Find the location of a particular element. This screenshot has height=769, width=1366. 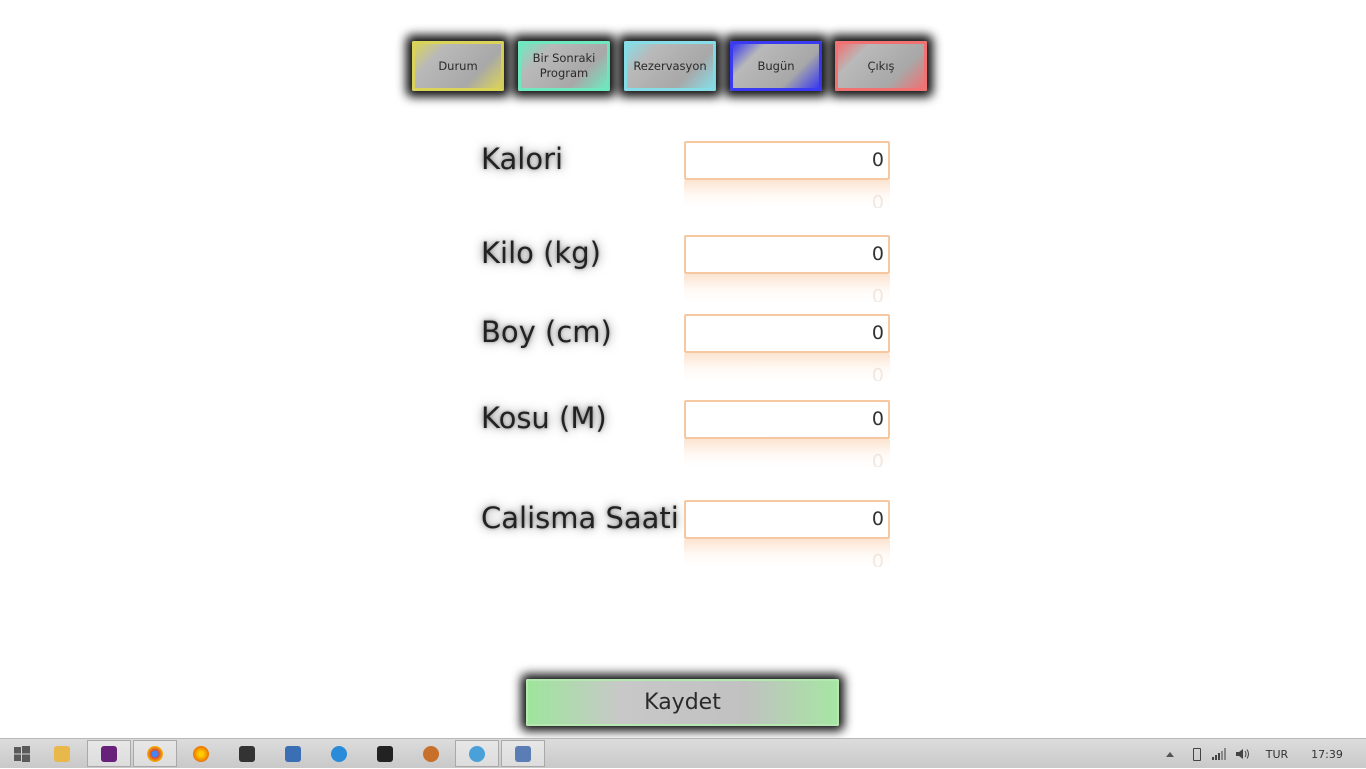

next-program-button: Bir Sonraki Program is located at coordinates (564, 66).